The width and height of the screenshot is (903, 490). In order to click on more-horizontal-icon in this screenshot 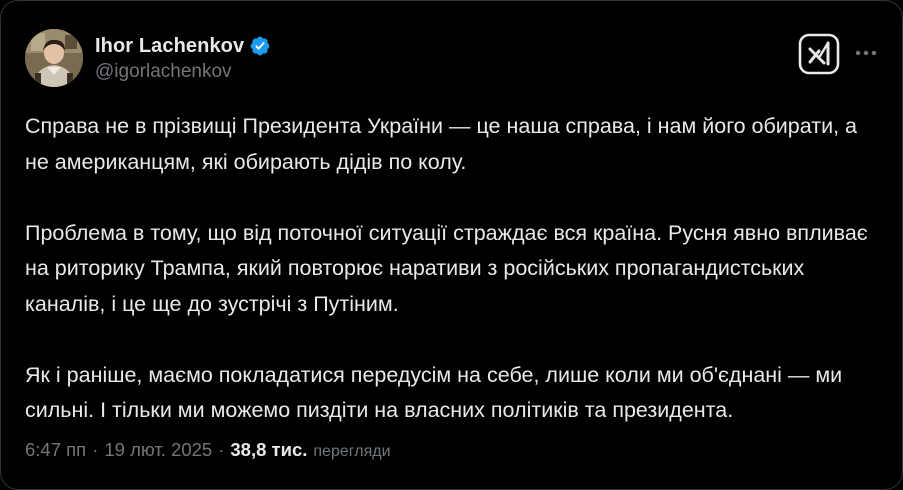, I will do `click(866, 53)`.